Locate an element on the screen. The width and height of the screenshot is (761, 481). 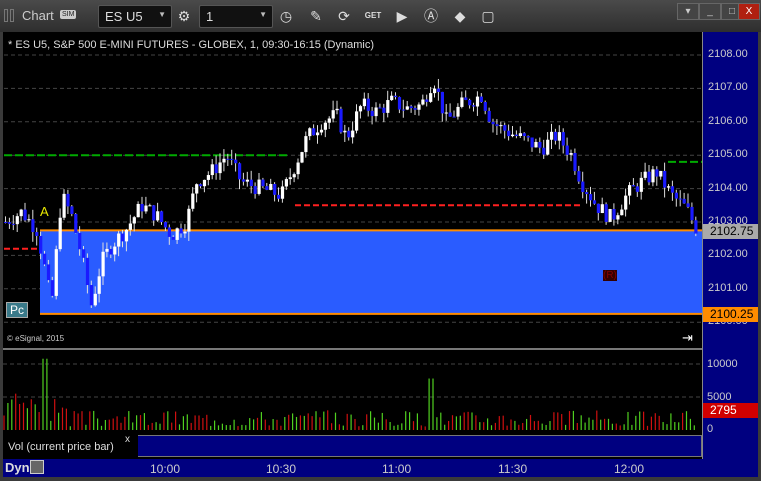
marker-r: (R) is located at coordinates (610, 275).